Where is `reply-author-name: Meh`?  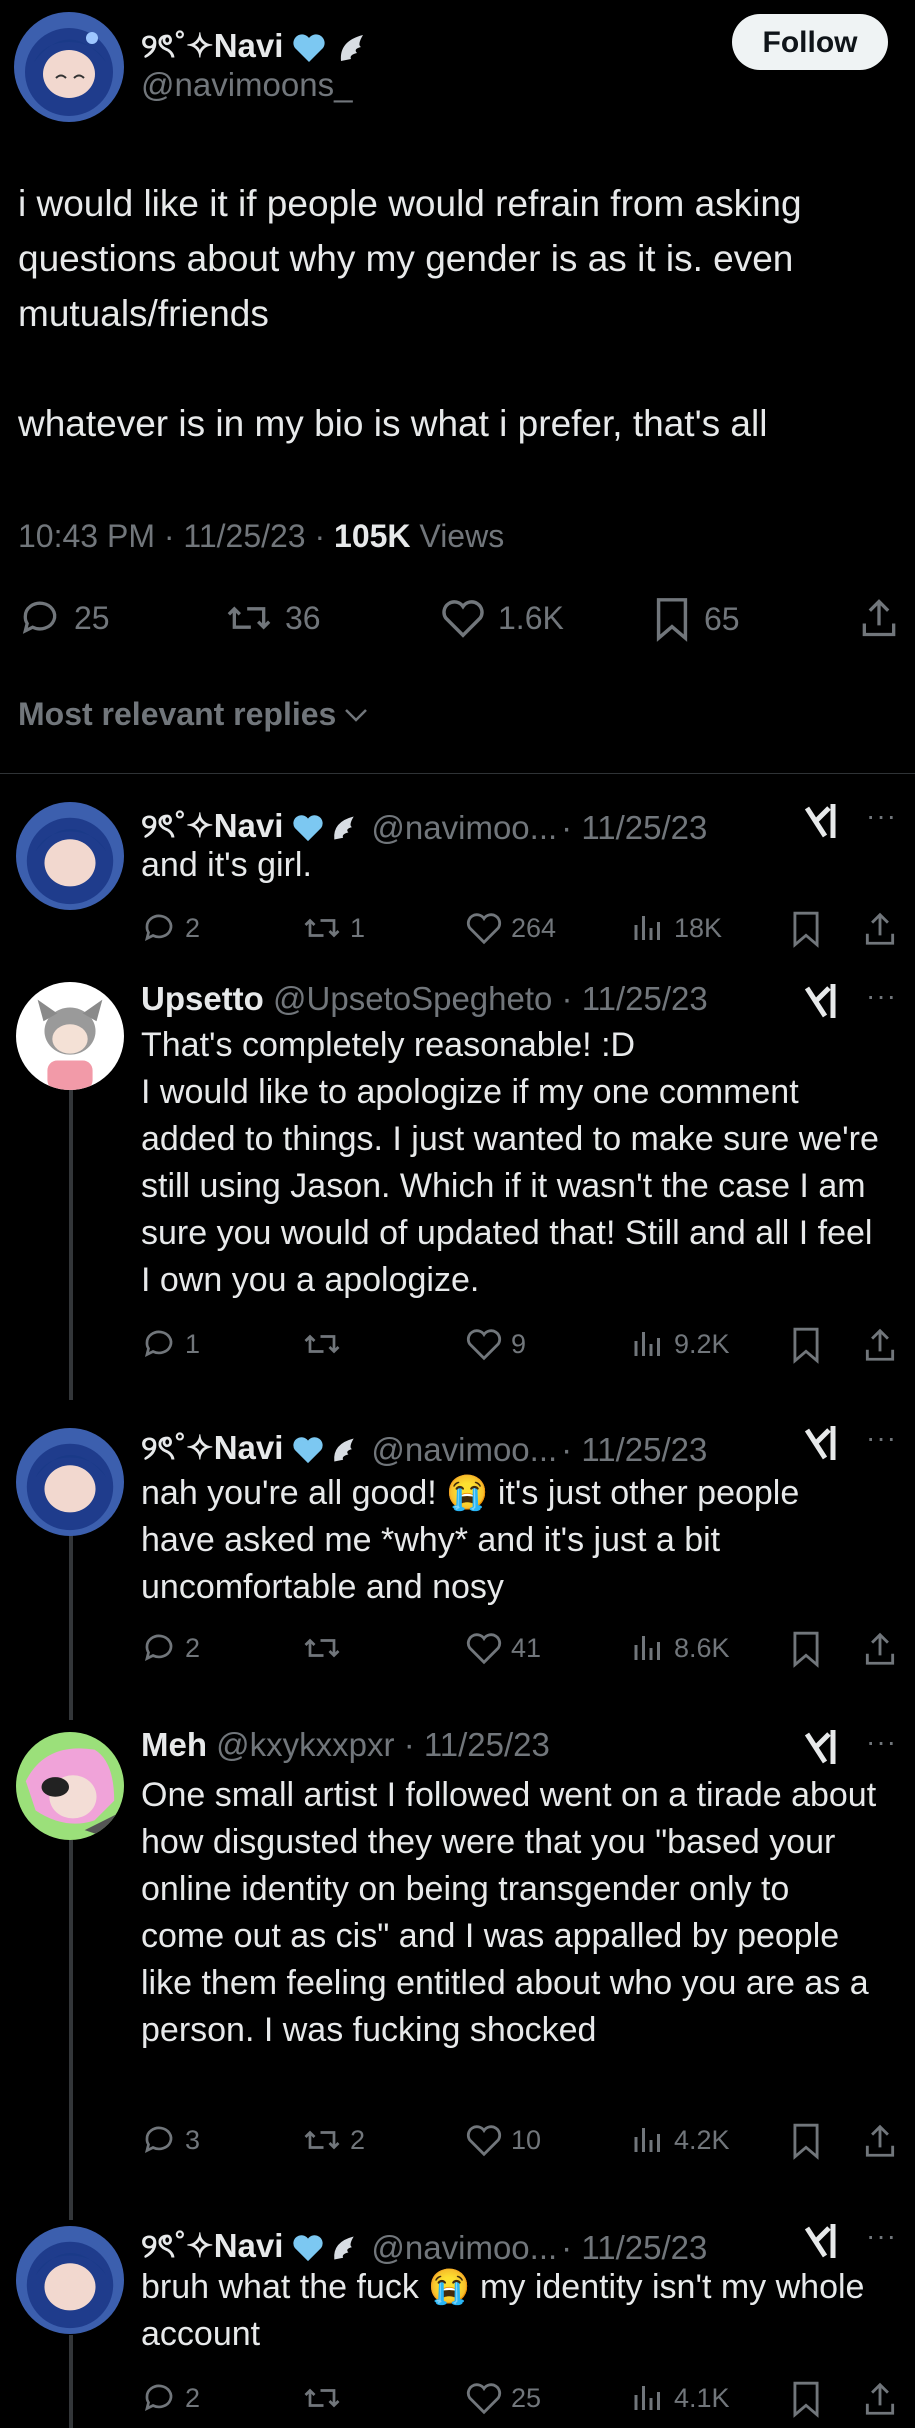 reply-author-name: Meh is located at coordinates (174, 1744).